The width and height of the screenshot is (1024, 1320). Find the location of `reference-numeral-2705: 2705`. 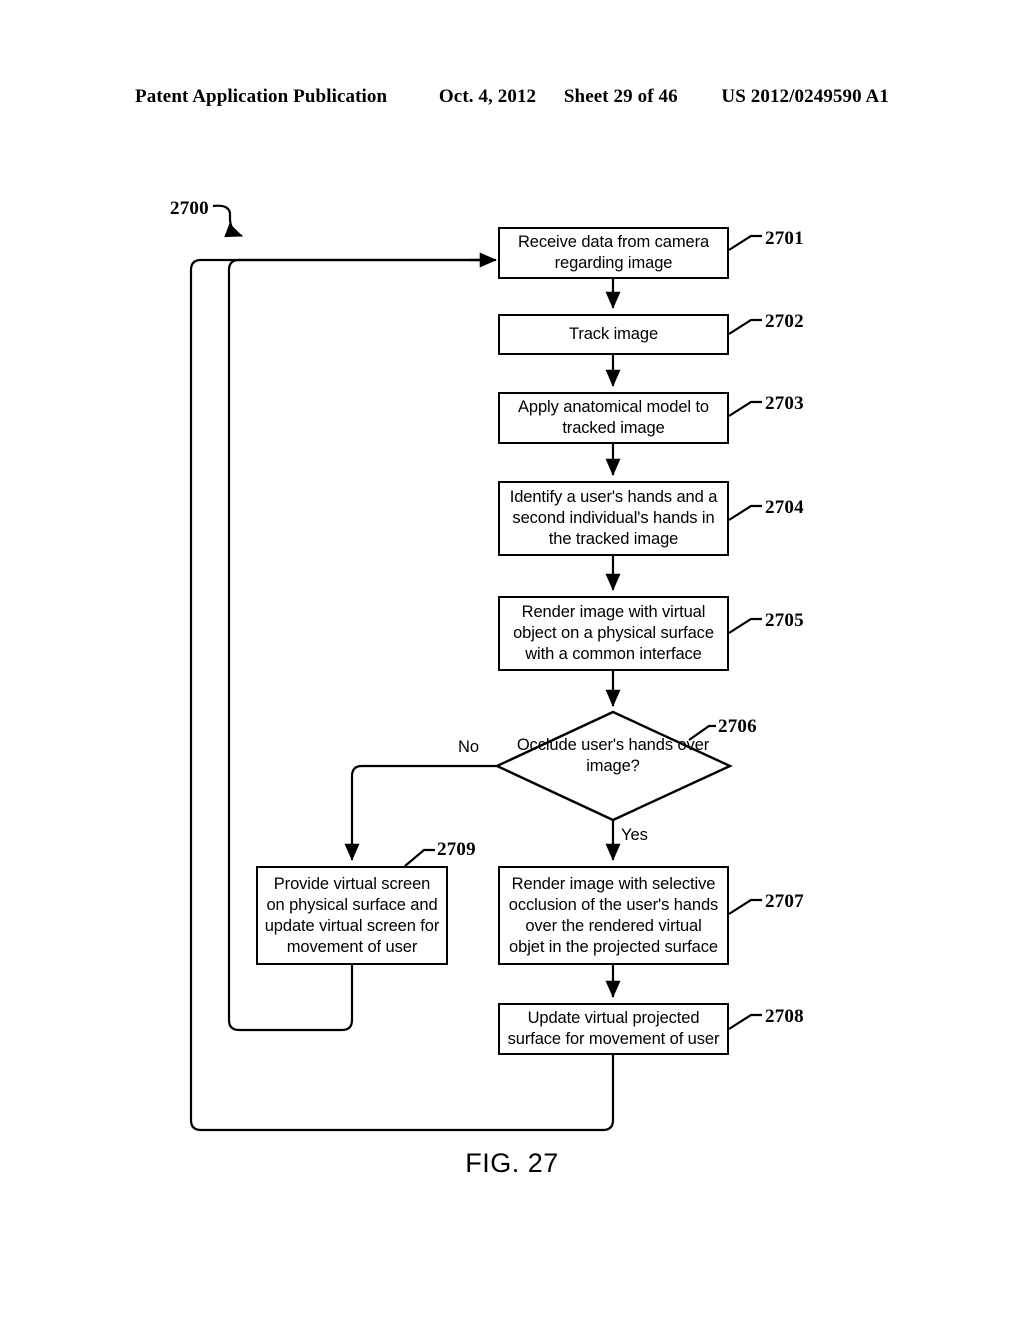

reference-numeral-2705: 2705 is located at coordinates (784, 620).